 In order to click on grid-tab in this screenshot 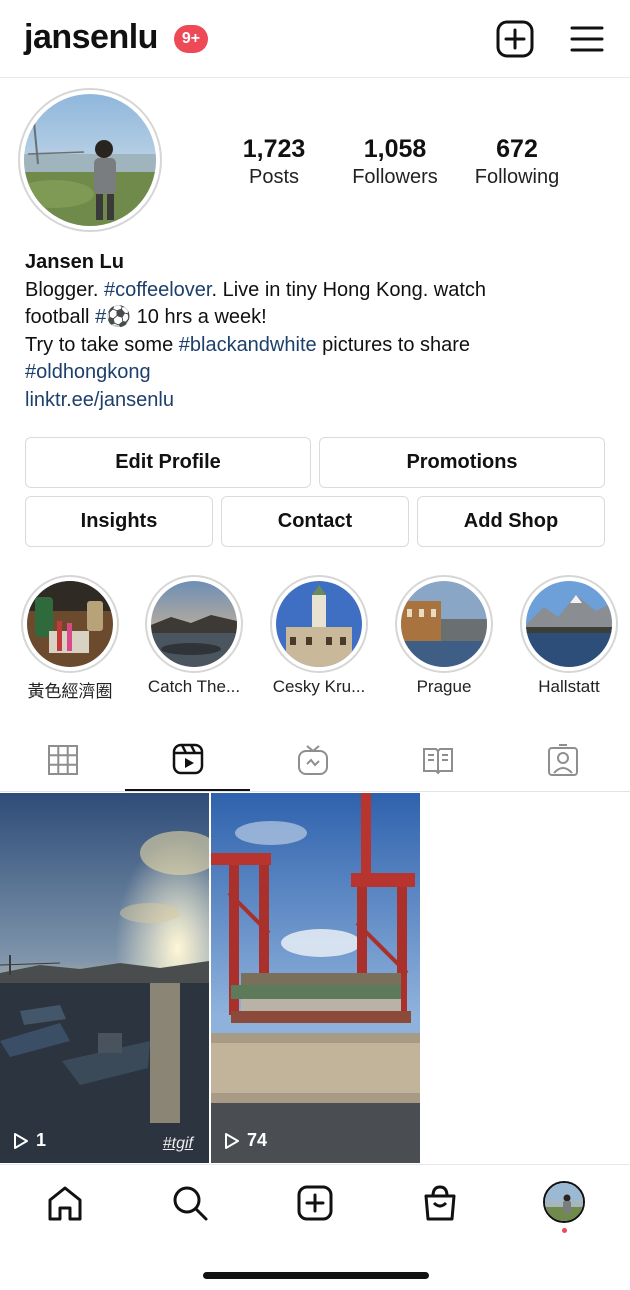, I will do `click(62, 759)`.